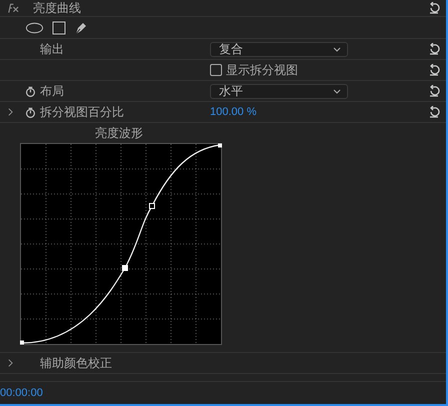 Image resolution: width=448 pixels, height=406 pixels. What do you see at coordinates (81, 27) in the screenshot?
I see `pen-icon` at bounding box center [81, 27].